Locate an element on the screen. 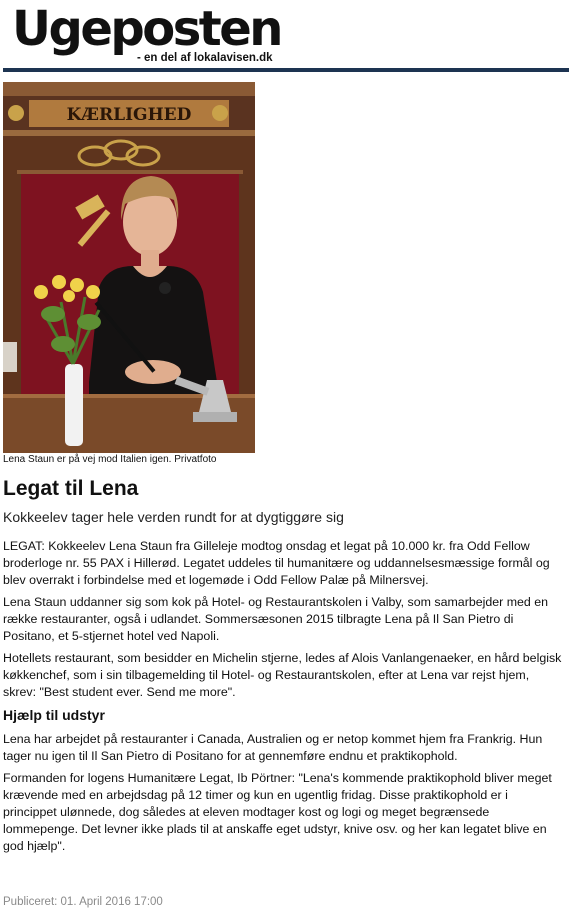  site-tagline: - en del af lokalavisen.dk is located at coordinates (205, 58).